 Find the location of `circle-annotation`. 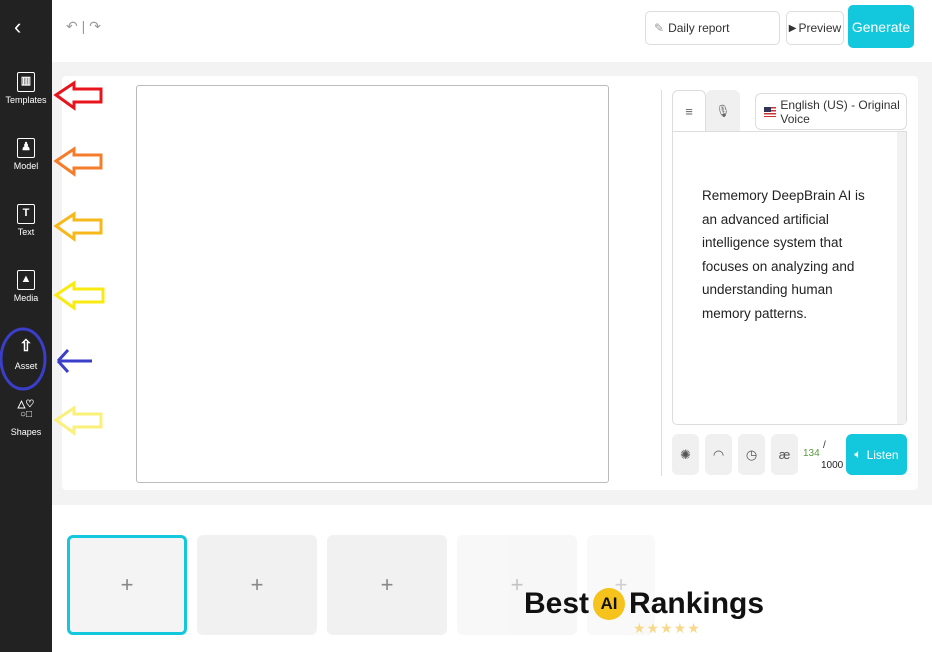

circle-annotation is located at coordinates (23, 359).